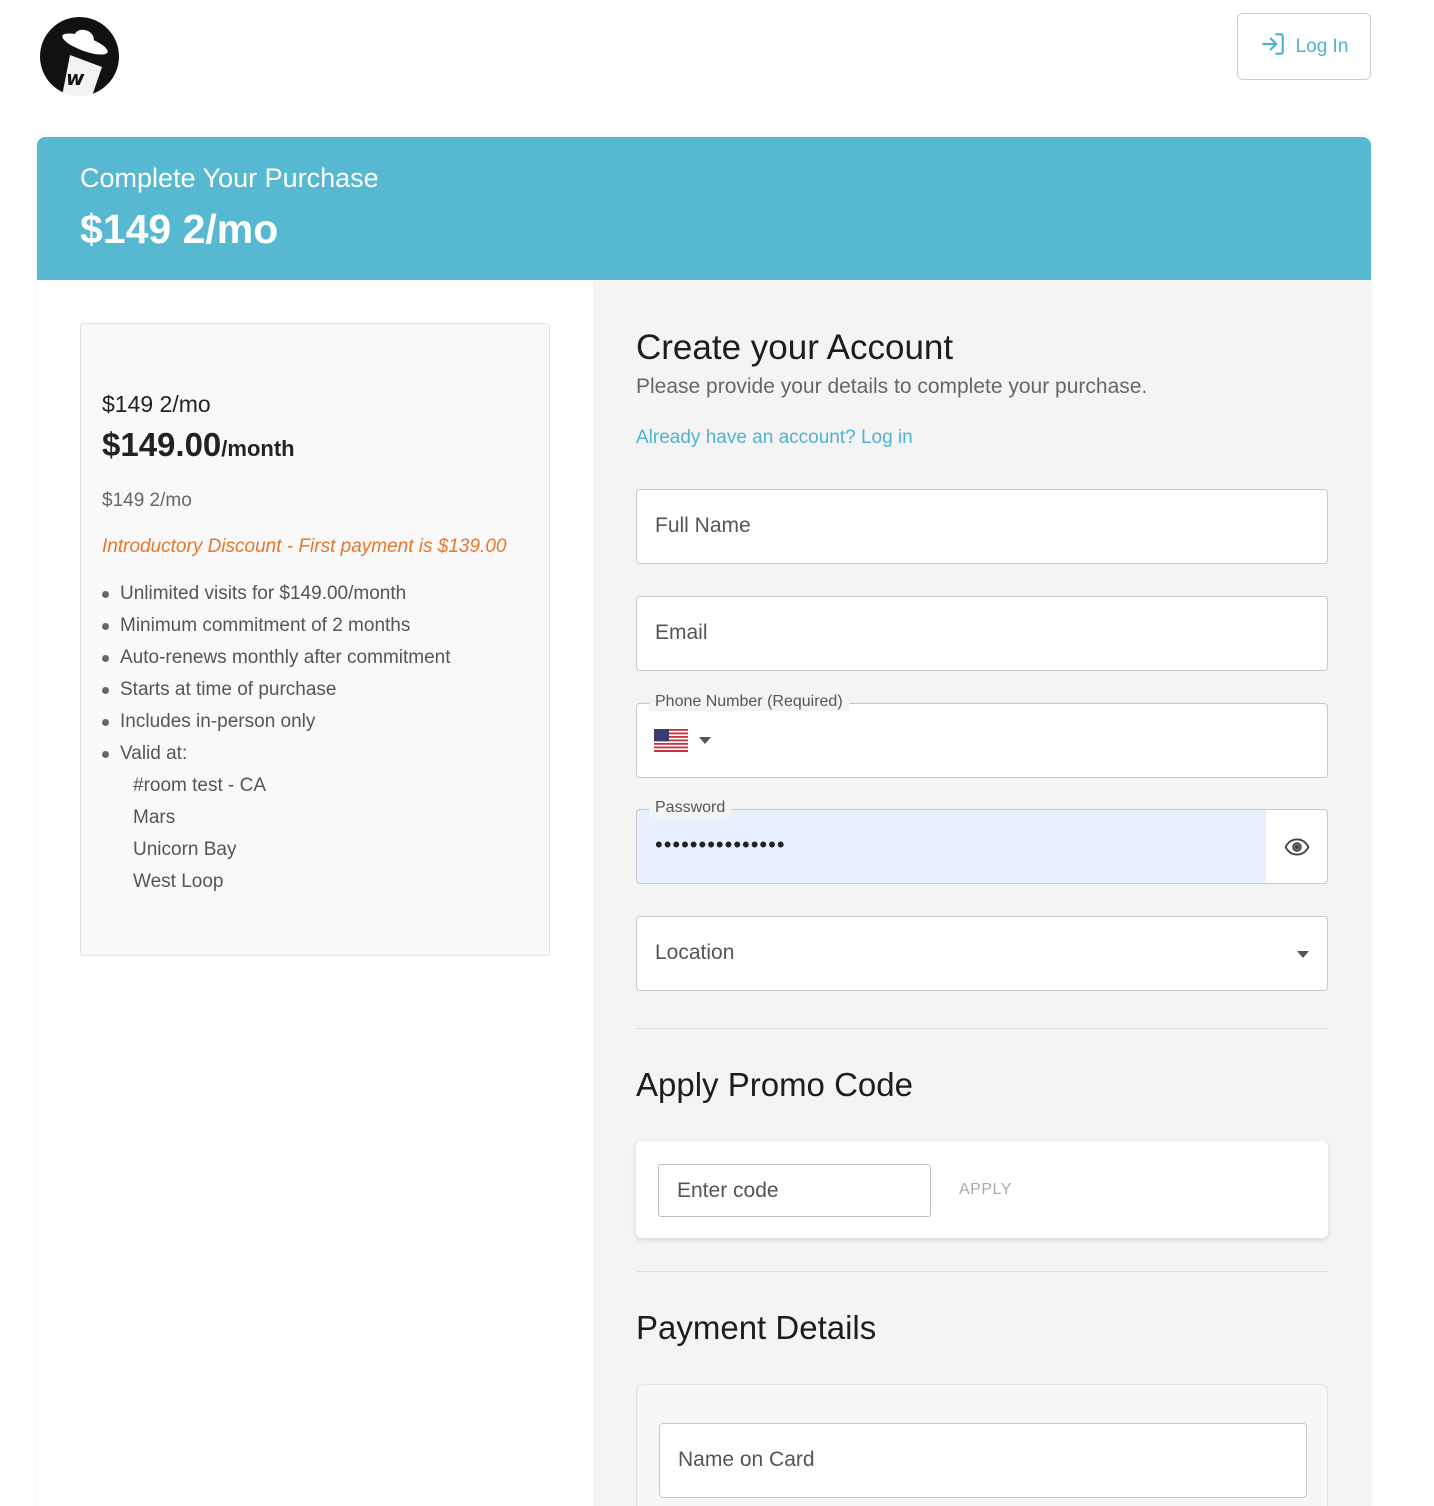  I want to click on promo-title: Apply Promo Code, so click(774, 1084).